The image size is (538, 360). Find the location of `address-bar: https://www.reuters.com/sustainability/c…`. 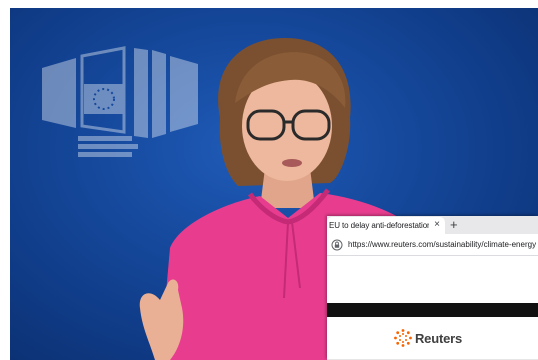

address-bar: https://www.reuters.com/sustainability/c… is located at coordinates (432, 245).